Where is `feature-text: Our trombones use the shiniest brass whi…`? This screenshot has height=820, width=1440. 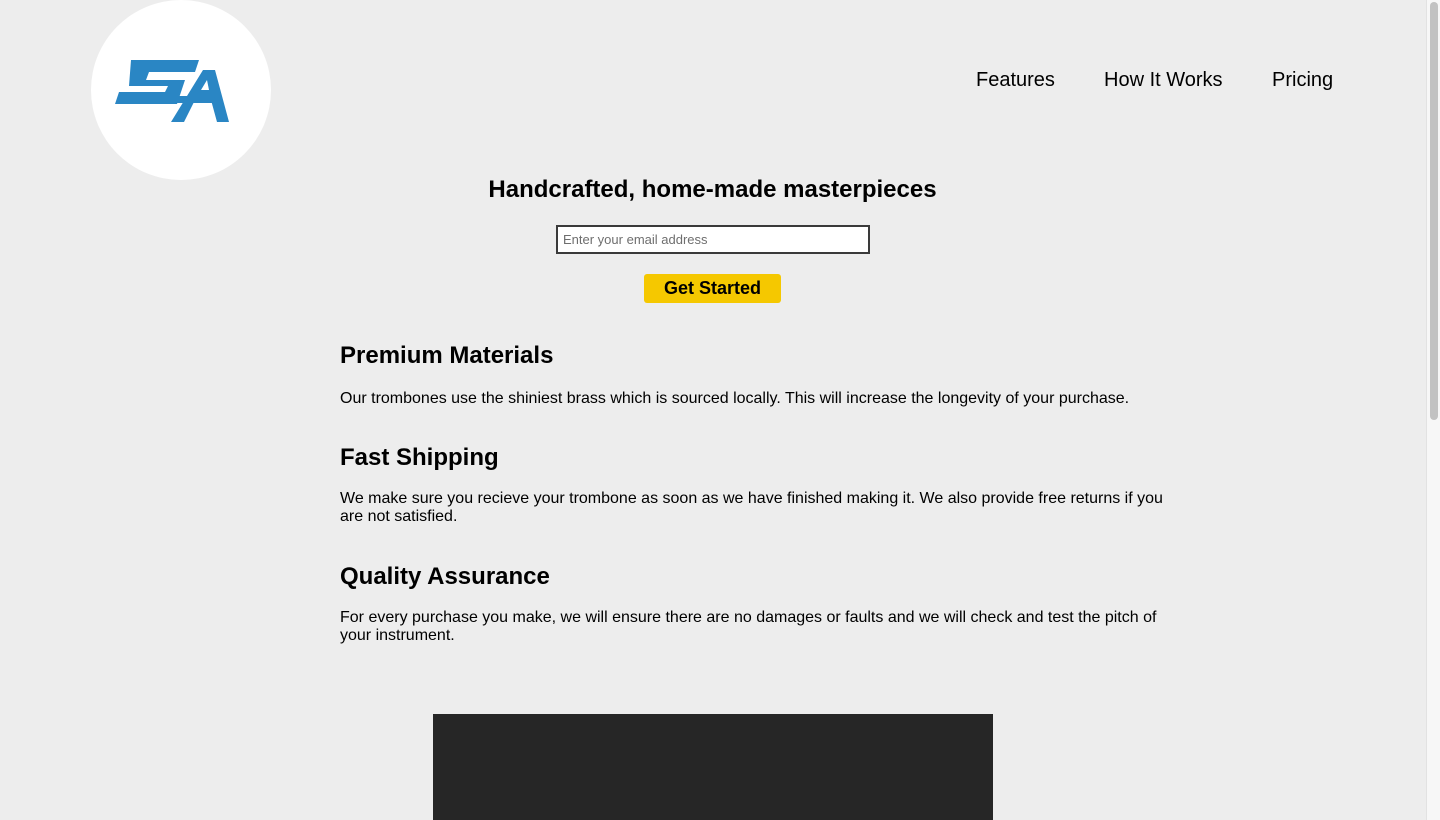
feature-text: Our trombones use the shiniest brass whi… is located at coordinates (735, 398).